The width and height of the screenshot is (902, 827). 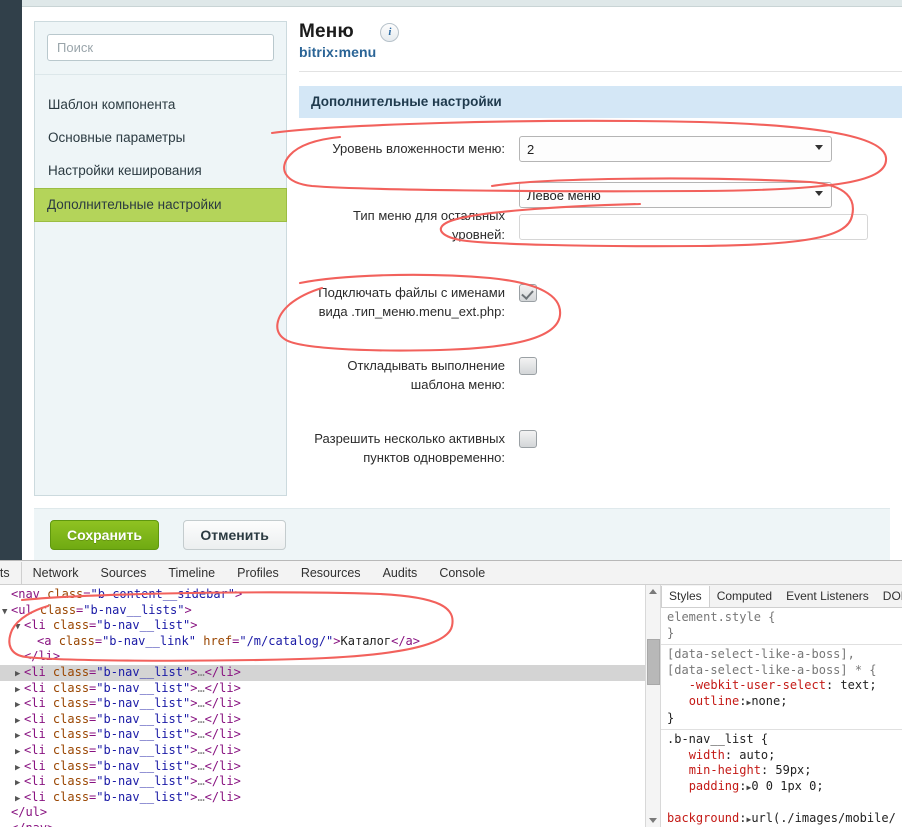 I want to click on tab-resources: Resources, so click(x=331, y=573).